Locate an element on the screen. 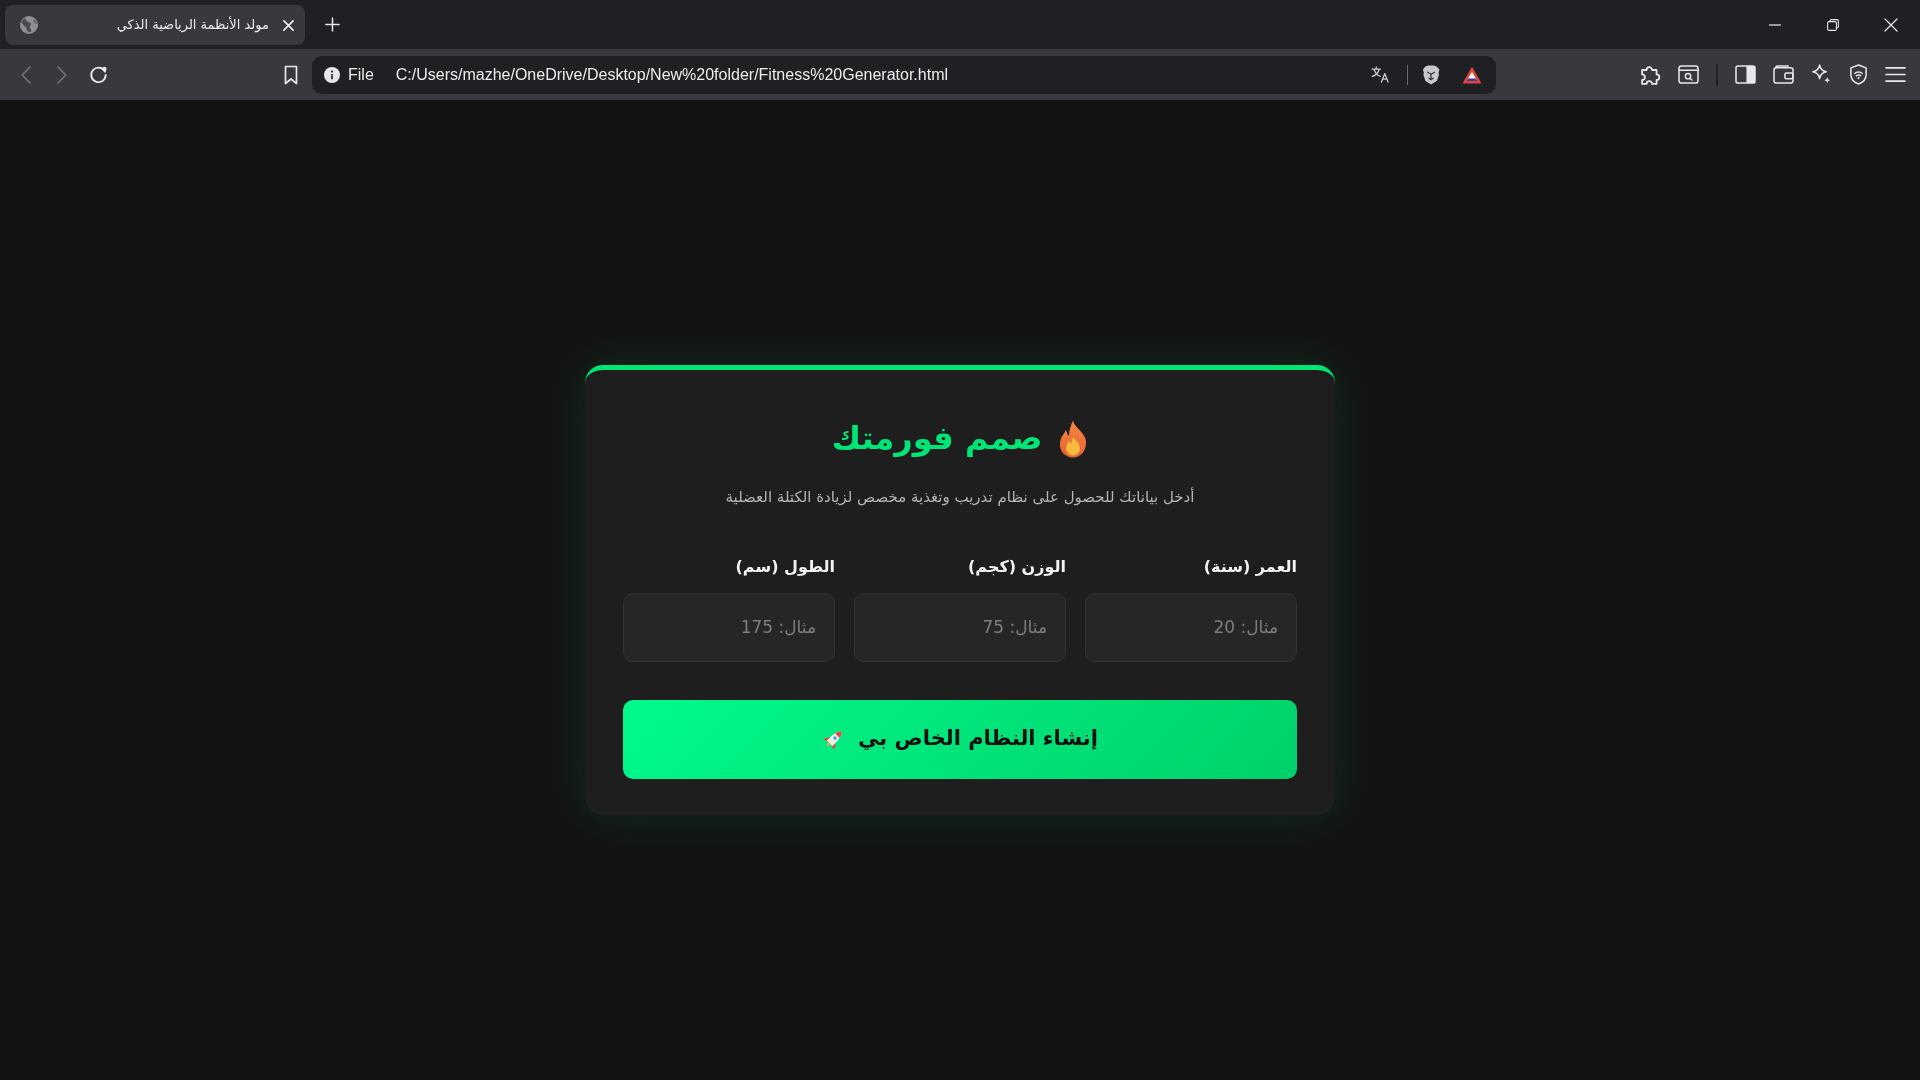 The width and height of the screenshot is (1920, 1080). address-bar: File C:/Users/mazhe/OneDrive/Desktop/New%20folder/Fitness%20Generator.html is located at coordinates (904, 74).